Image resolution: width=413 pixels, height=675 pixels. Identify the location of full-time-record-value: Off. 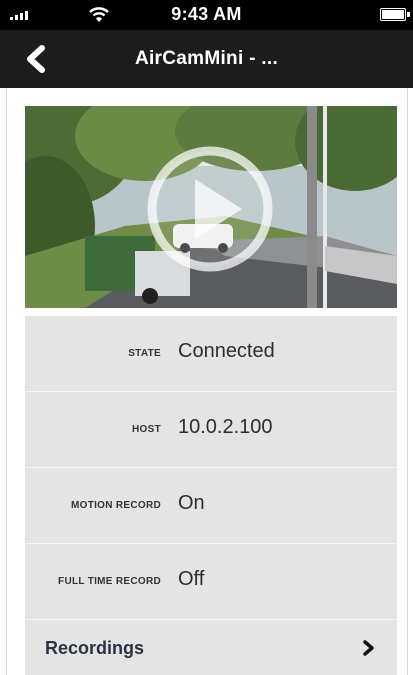
(191, 579).